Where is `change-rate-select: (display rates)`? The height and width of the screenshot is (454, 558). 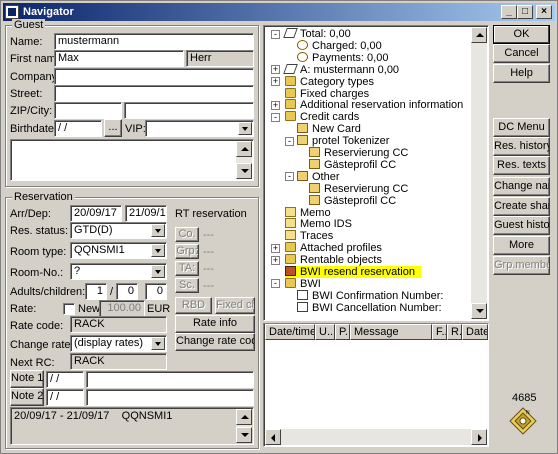
change-rate-select: (display rates) is located at coordinates (118, 343).